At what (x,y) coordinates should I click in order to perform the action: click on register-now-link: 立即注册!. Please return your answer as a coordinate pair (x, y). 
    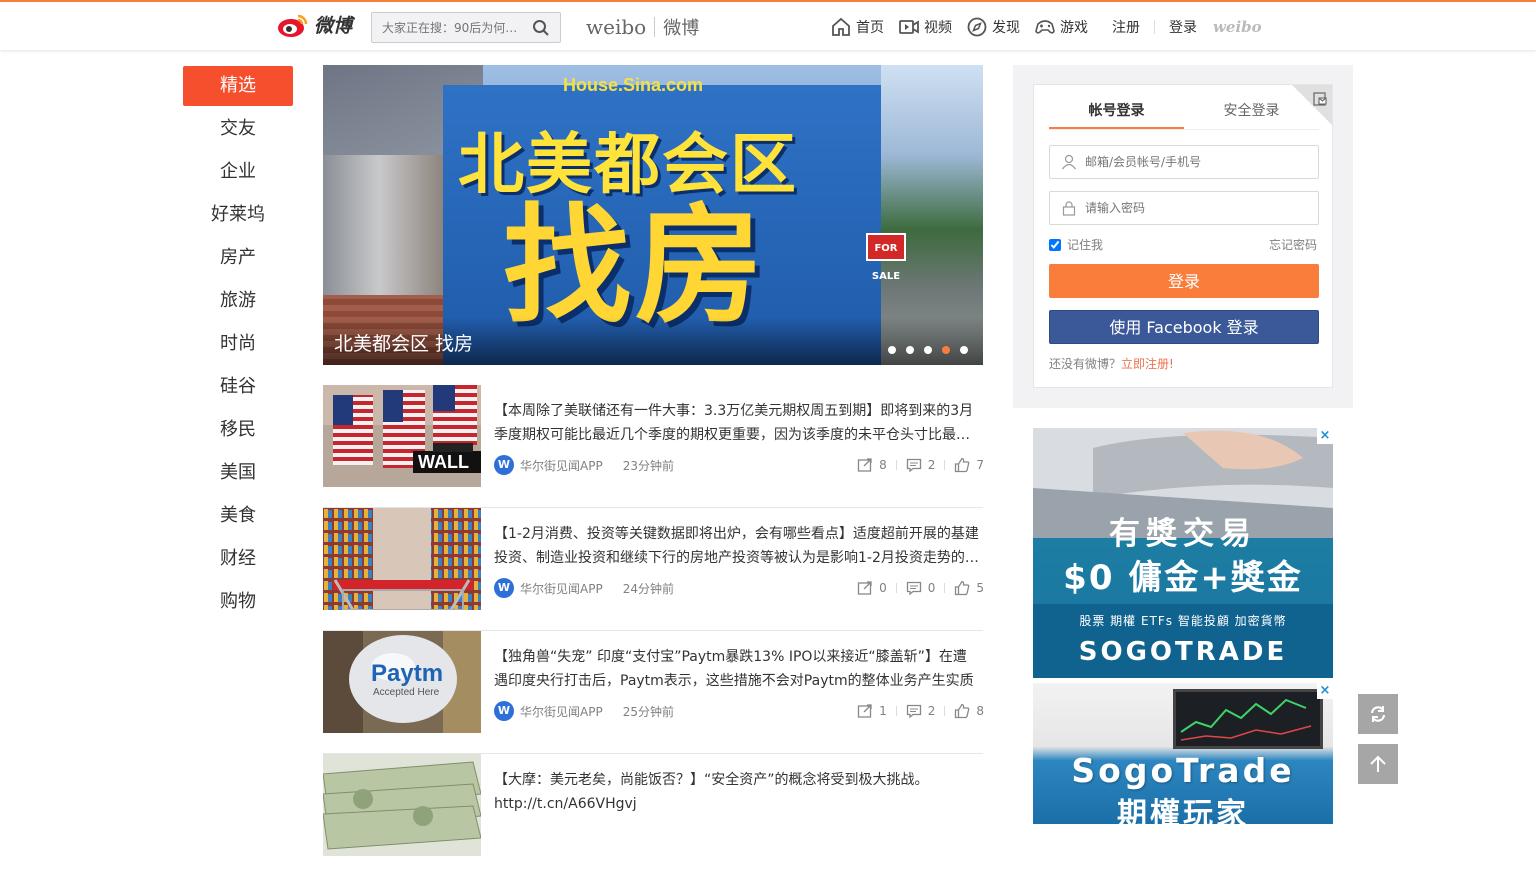
    Looking at the image, I should click on (1147, 364).